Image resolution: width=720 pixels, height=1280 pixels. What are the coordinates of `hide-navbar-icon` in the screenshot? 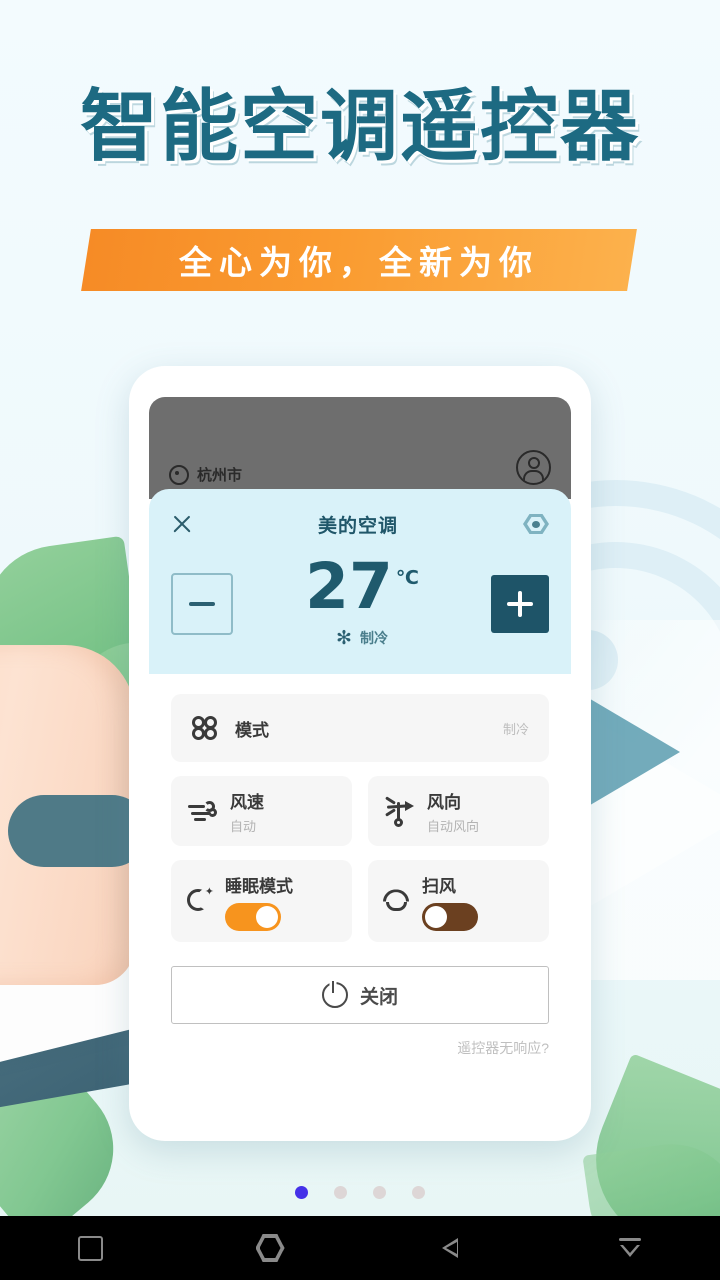 It's located at (630, 1248).